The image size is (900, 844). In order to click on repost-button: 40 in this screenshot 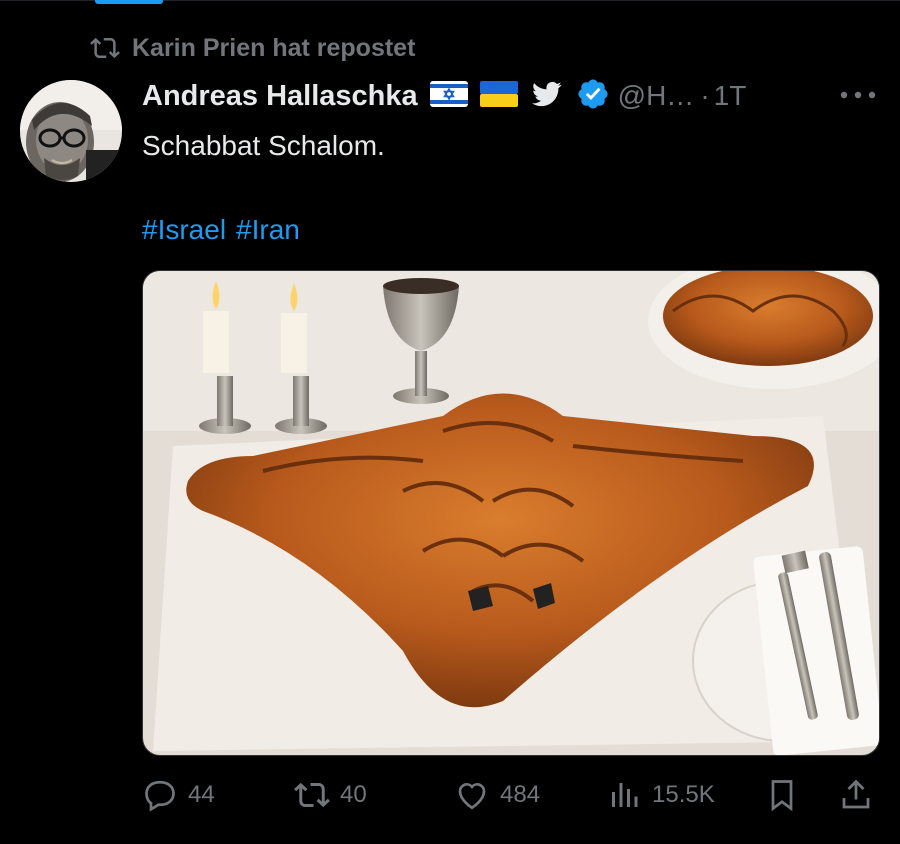, I will do `click(330, 795)`.